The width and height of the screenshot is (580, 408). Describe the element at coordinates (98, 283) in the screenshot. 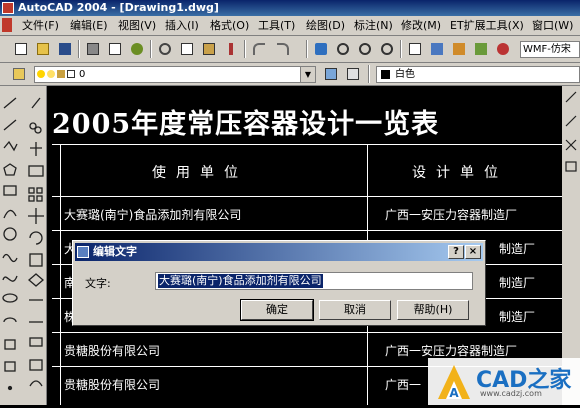

I see `text-field-label: 文字:` at that location.